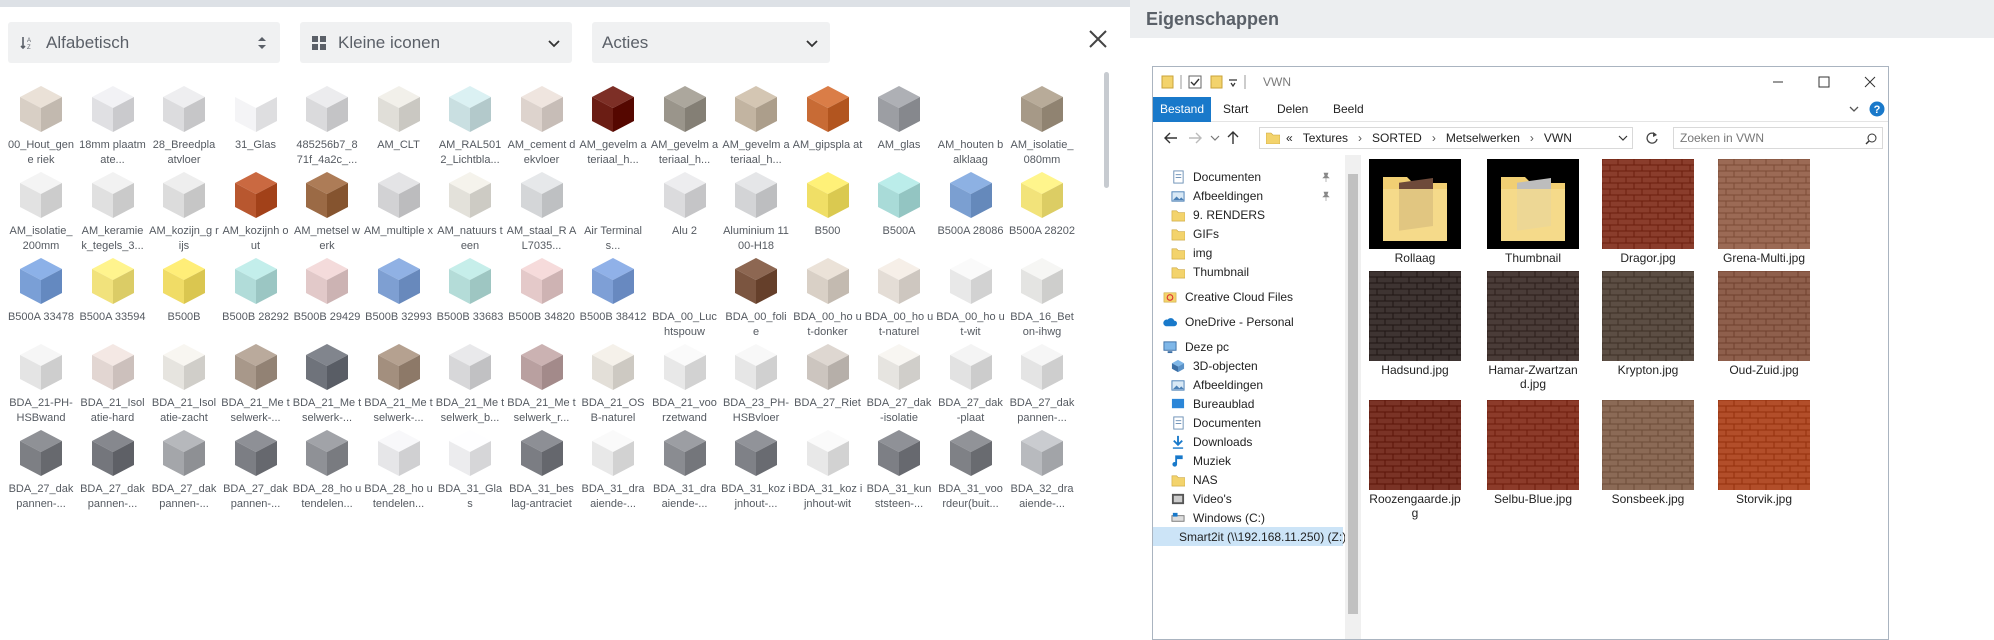 The height and width of the screenshot is (640, 1994). Describe the element at coordinates (1214, 365) in the screenshot. I see `nav-item: 3D-objecten` at that location.